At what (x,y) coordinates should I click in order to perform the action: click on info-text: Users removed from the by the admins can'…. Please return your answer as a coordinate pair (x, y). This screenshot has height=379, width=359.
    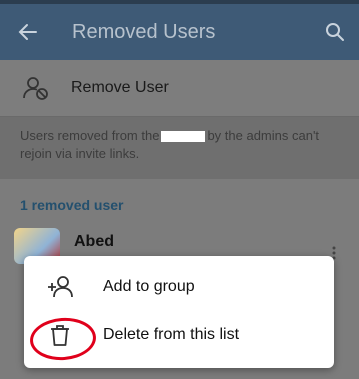
    Looking at the image, I should click on (185, 145).